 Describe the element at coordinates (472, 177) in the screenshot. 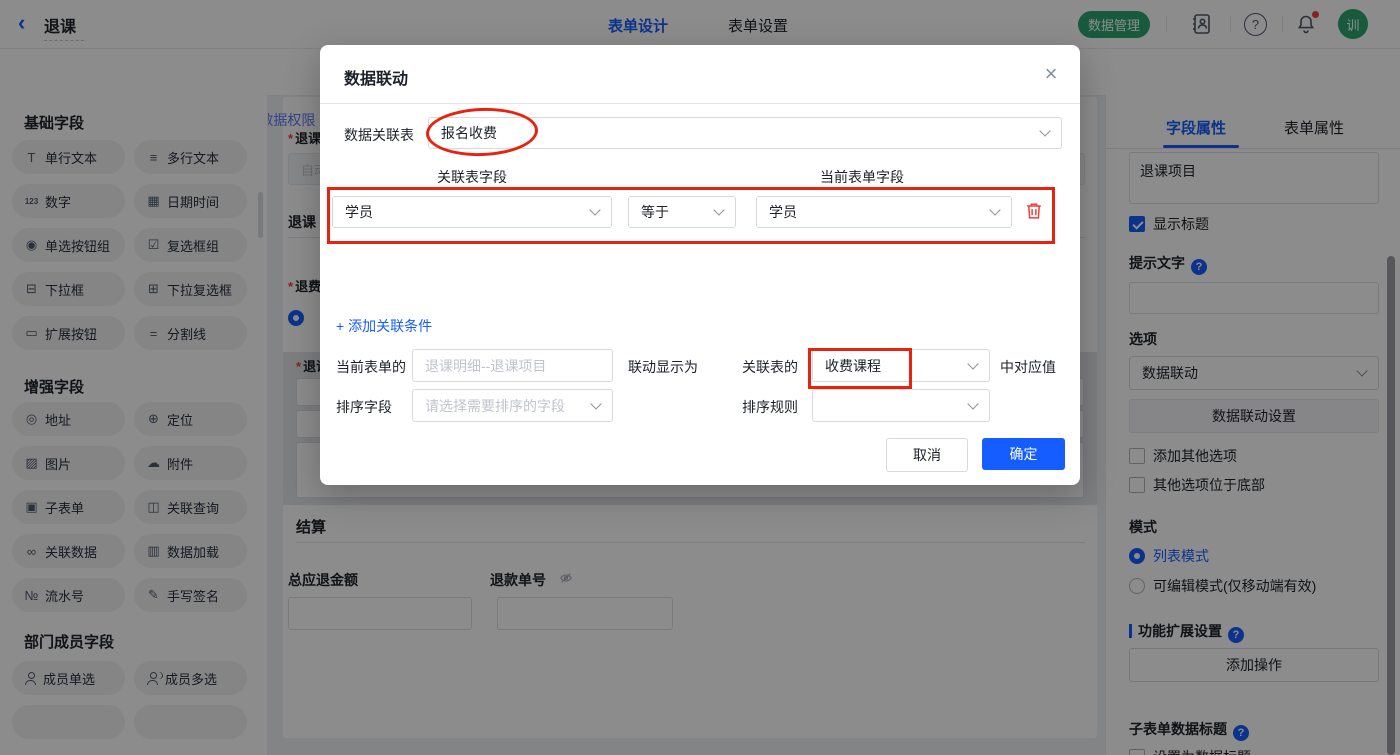

I see `column-header-linked-field: 关联表字段` at that location.